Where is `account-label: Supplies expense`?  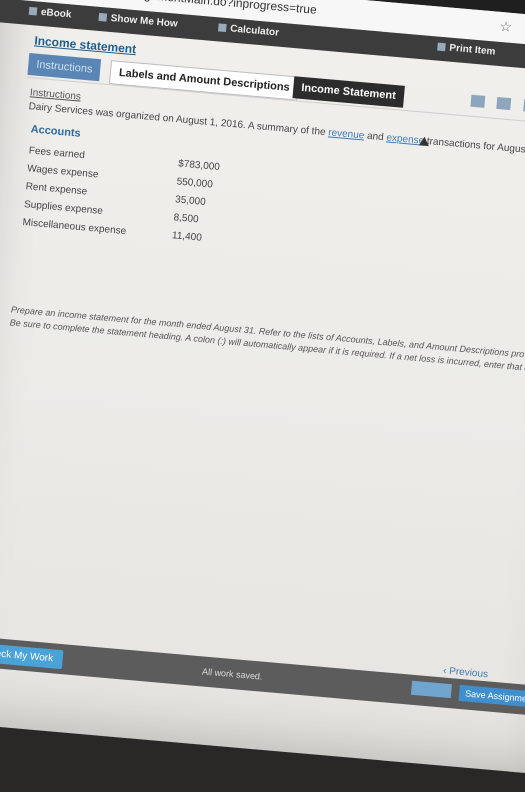 account-label: Supplies expense is located at coordinates (63, 208).